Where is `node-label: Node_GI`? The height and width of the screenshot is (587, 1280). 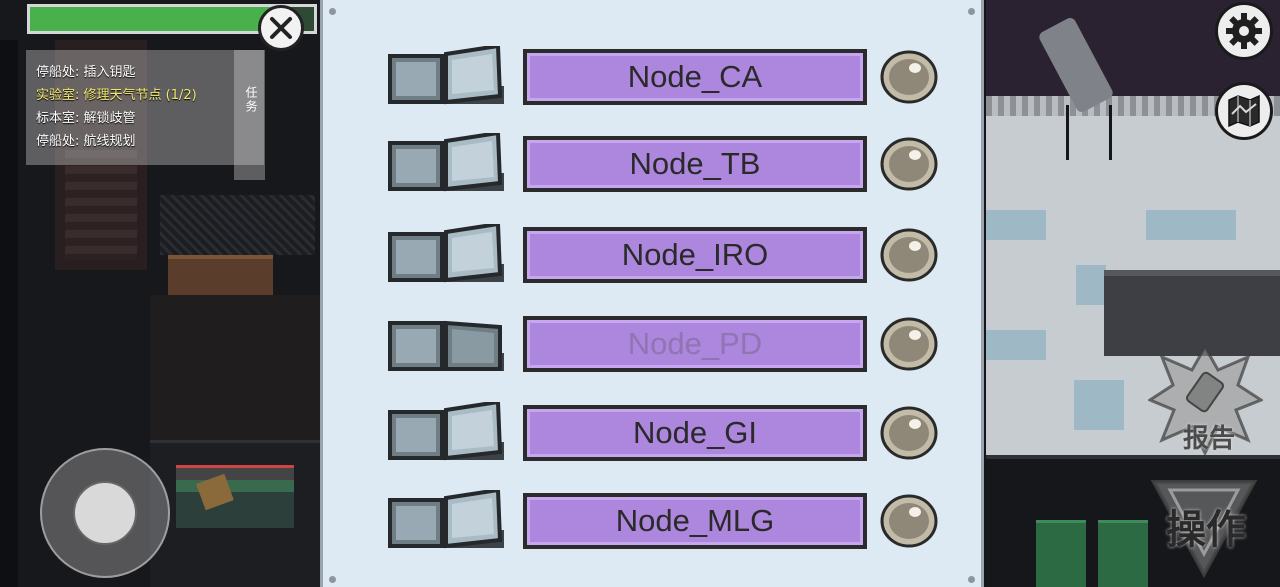 node-label: Node_GI is located at coordinates (695, 433).